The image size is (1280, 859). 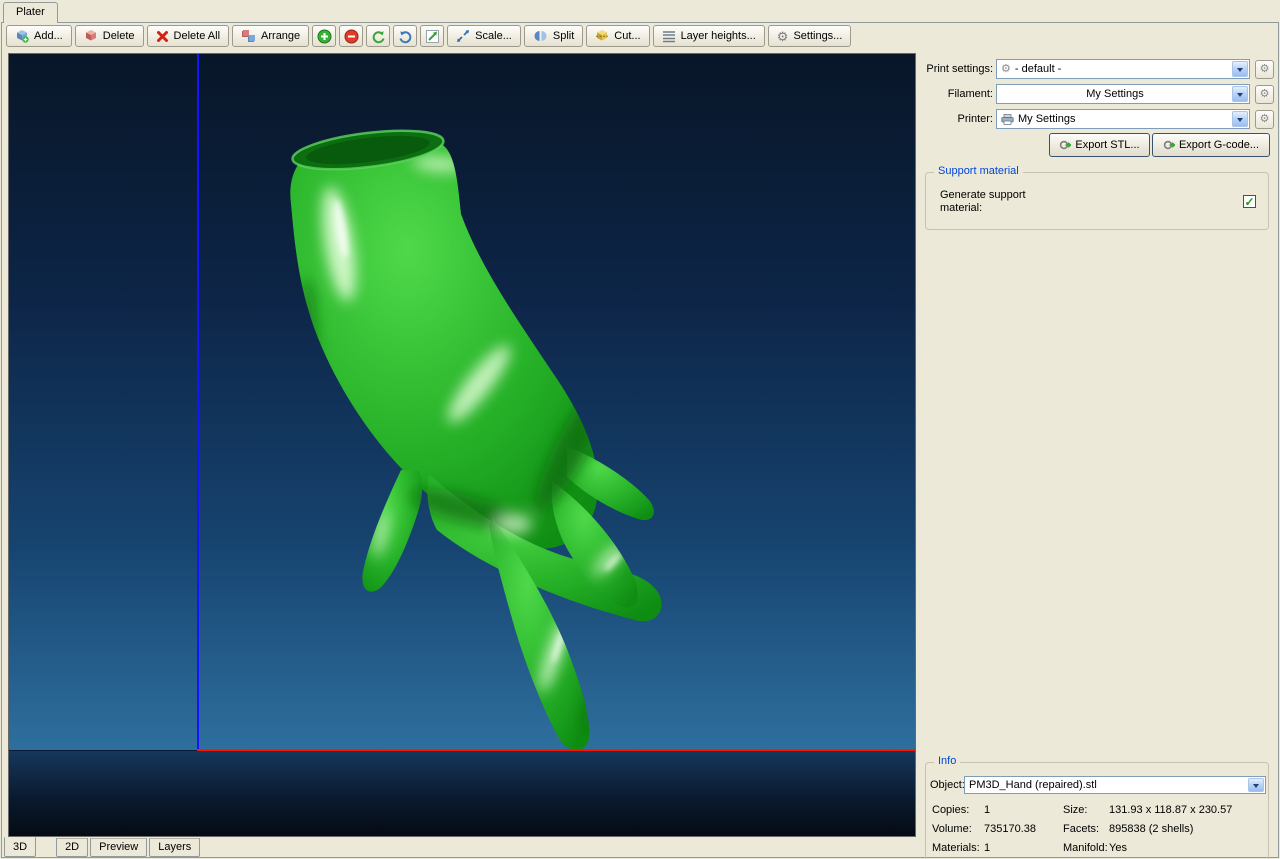 I want to click on volume-value: 735170.38, so click(x=1010, y=829).